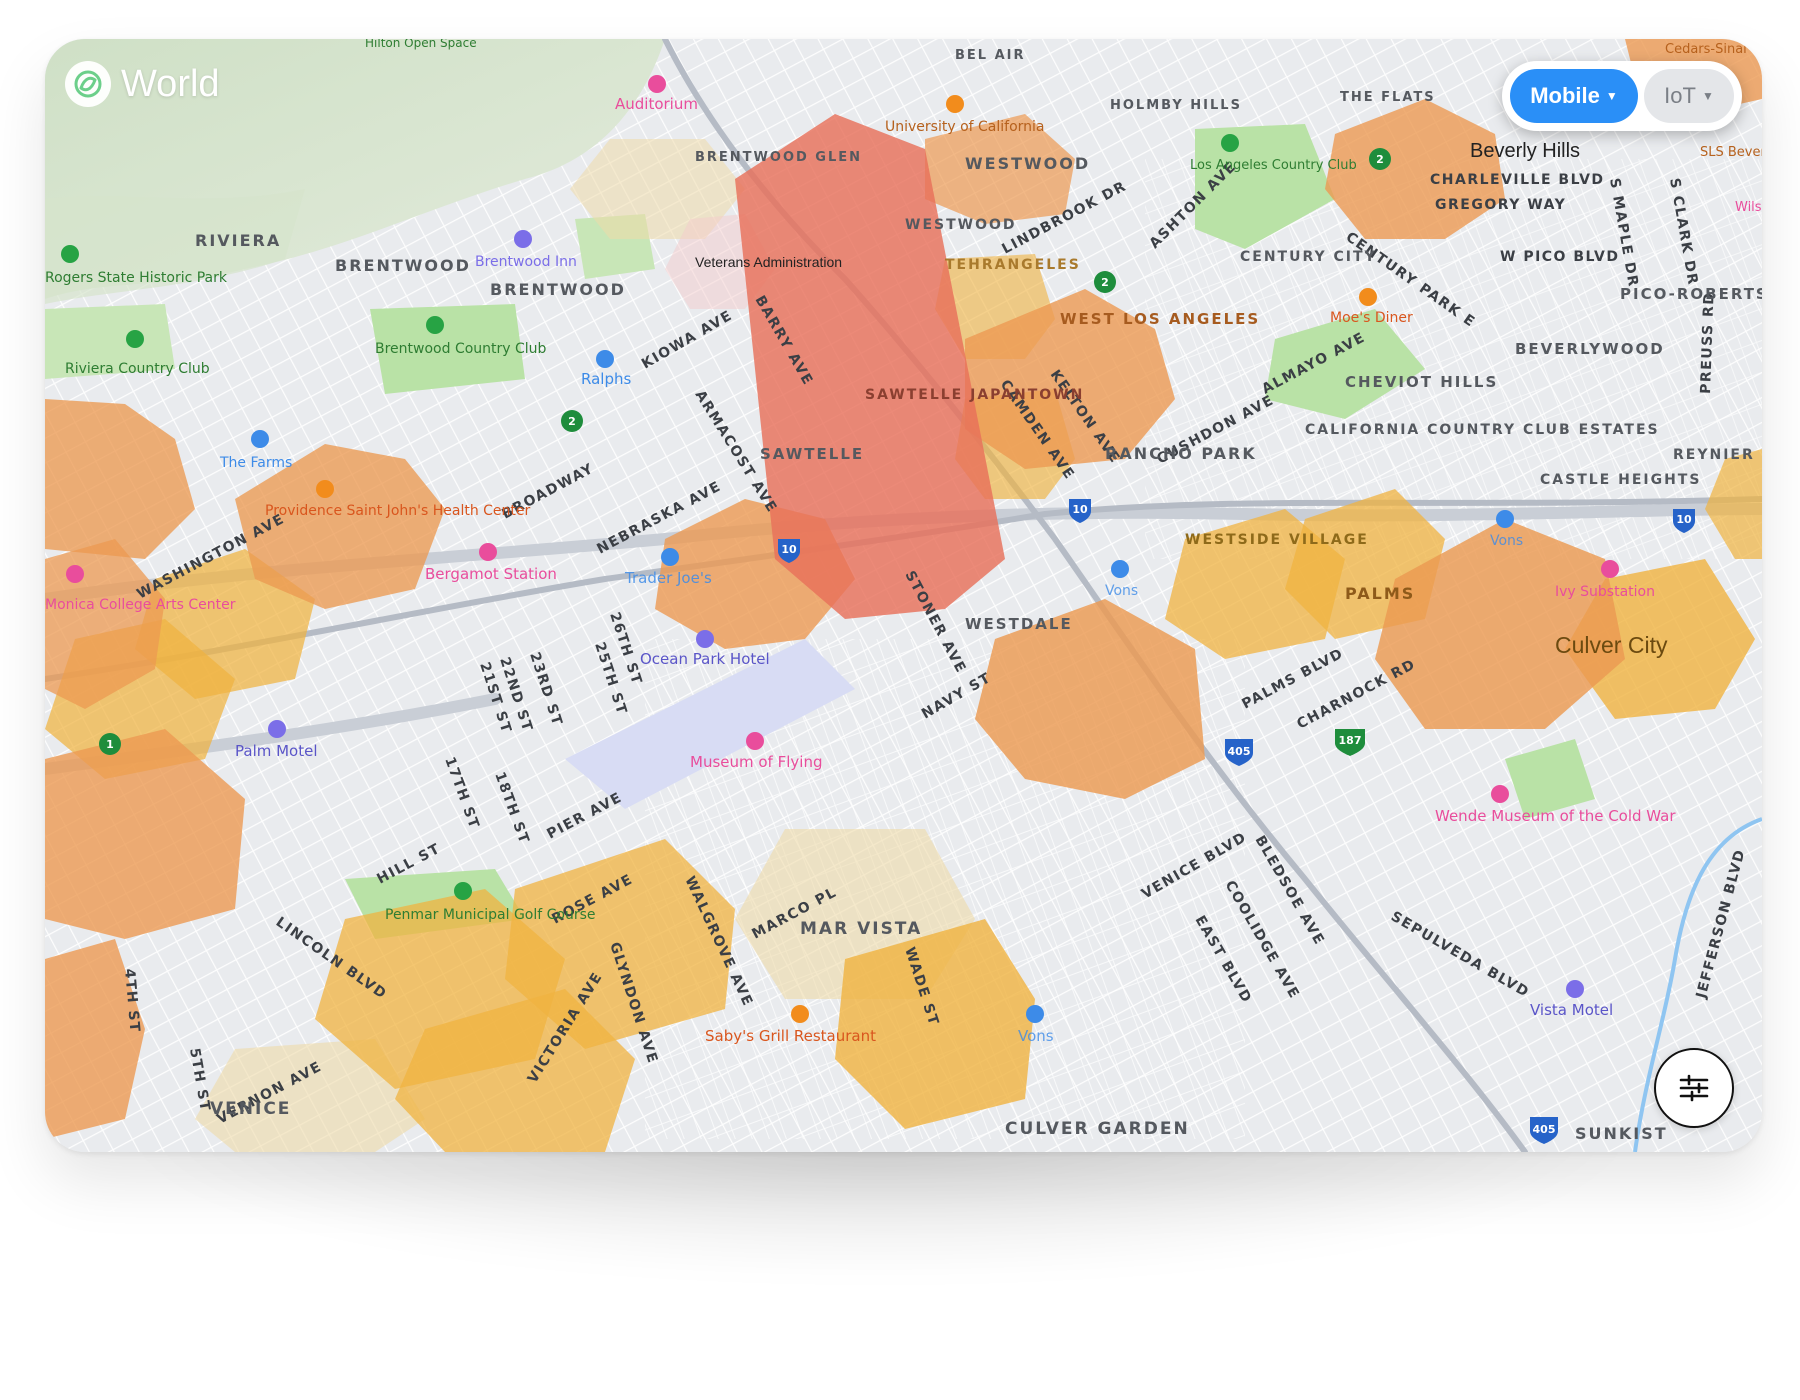  Describe the element at coordinates (1517, 180) in the screenshot. I see `street-label: CHARLEVILLE BLVD` at that location.